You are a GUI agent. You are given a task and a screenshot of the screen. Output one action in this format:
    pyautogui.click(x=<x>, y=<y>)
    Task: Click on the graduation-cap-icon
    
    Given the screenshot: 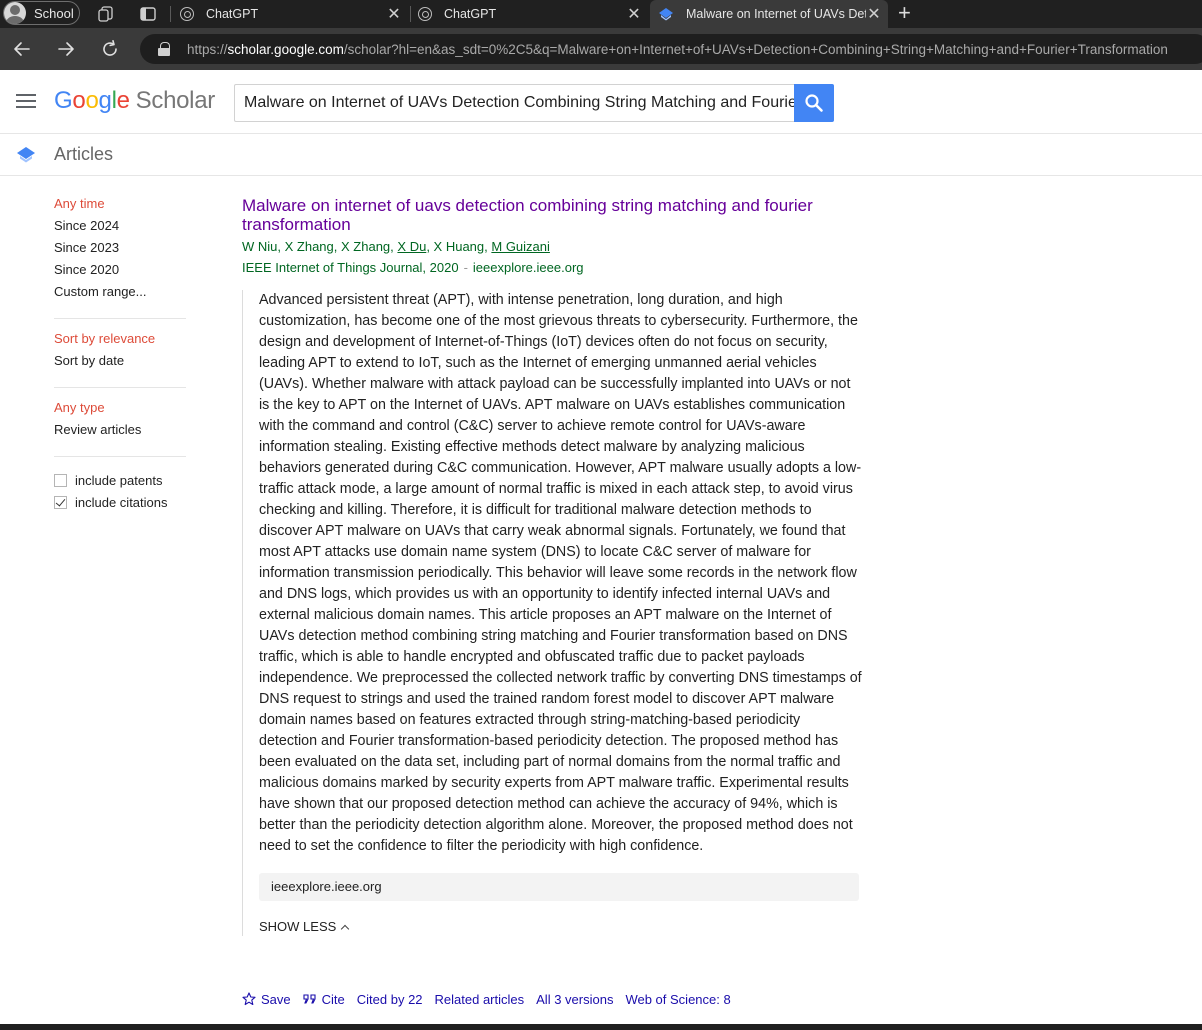 What is the action you would take?
    pyautogui.click(x=26, y=155)
    